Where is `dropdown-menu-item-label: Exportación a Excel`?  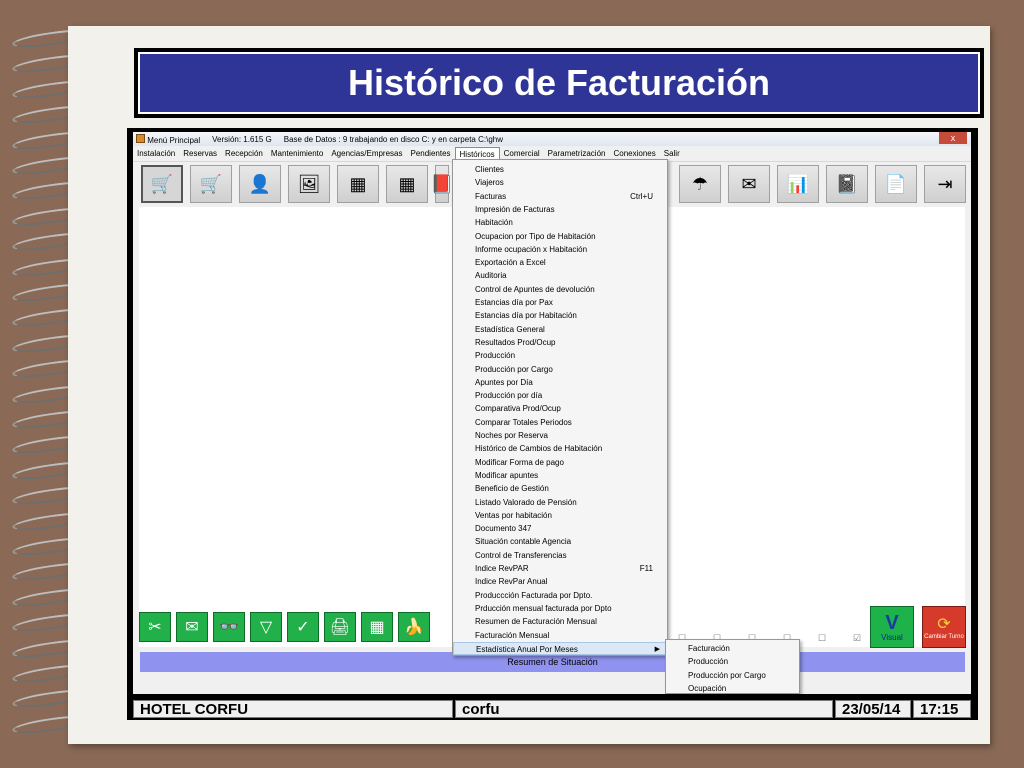 dropdown-menu-item-label: Exportación a Excel is located at coordinates (510, 263).